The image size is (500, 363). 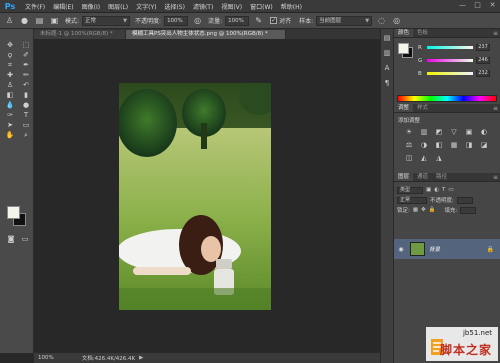 I want to click on layer-name: 背景, so click(x=434, y=249).